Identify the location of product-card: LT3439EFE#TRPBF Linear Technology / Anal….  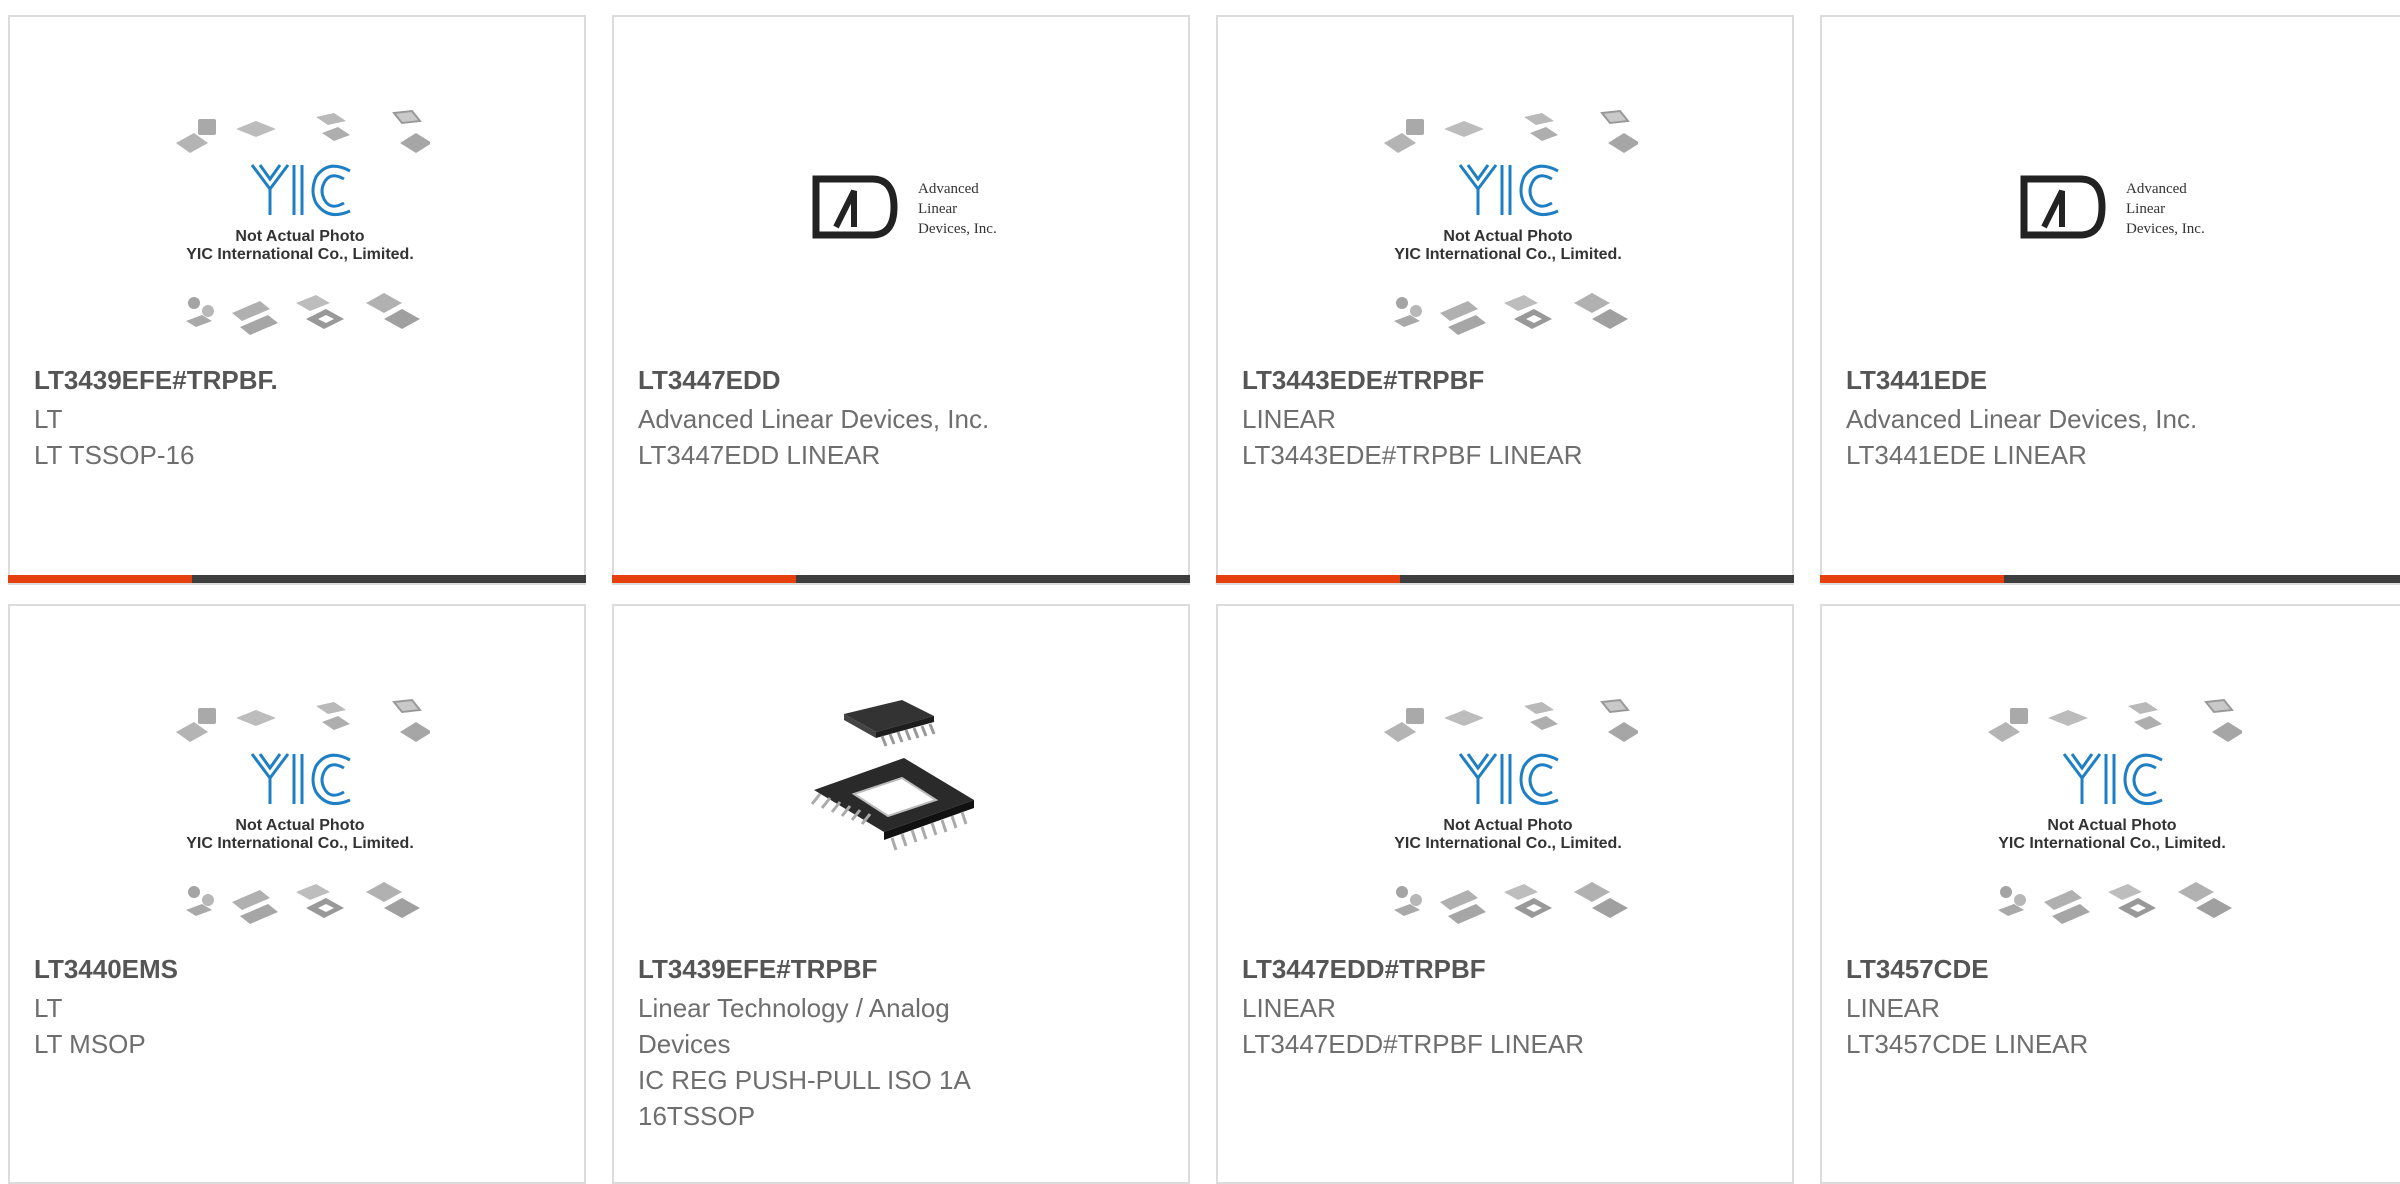
(901, 894).